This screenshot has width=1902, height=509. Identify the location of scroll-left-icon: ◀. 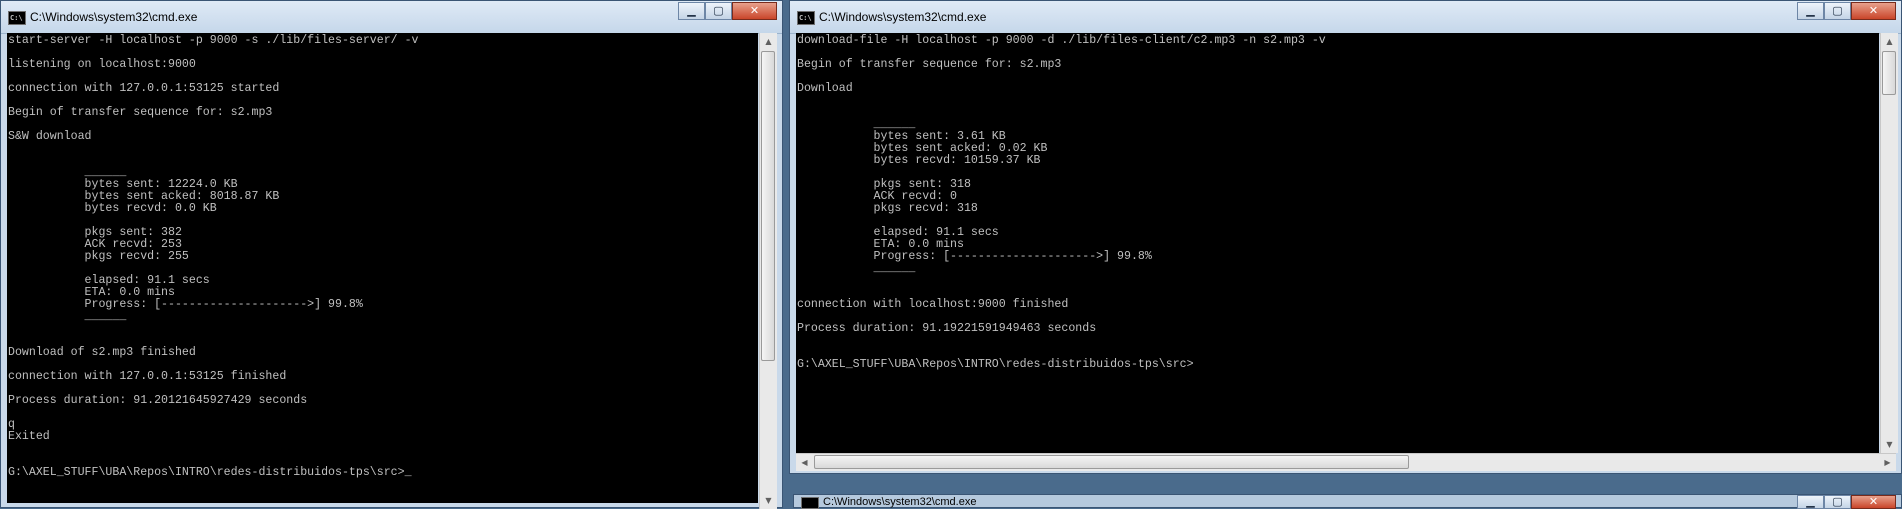
(804, 462).